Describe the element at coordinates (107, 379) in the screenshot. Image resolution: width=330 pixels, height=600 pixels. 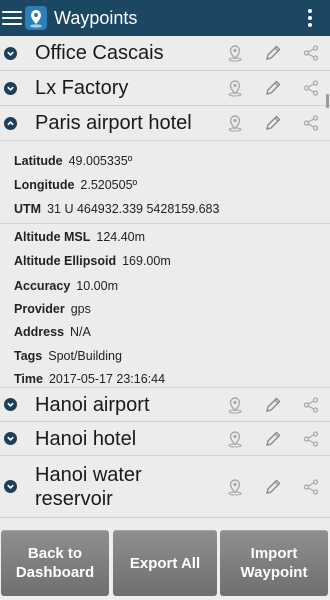
I see `detail-value: 2017-05-17 23:16:44` at that location.